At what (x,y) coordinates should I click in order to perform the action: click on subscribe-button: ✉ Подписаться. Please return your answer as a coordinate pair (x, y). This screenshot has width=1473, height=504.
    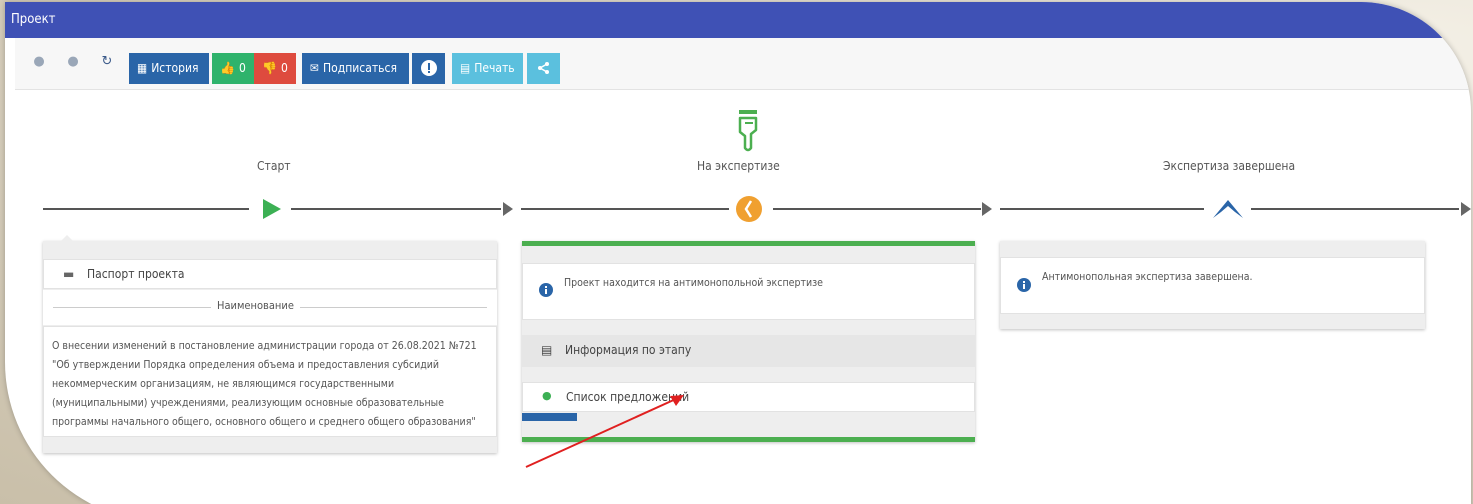
    Looking at the image, I should click on (355, 68).